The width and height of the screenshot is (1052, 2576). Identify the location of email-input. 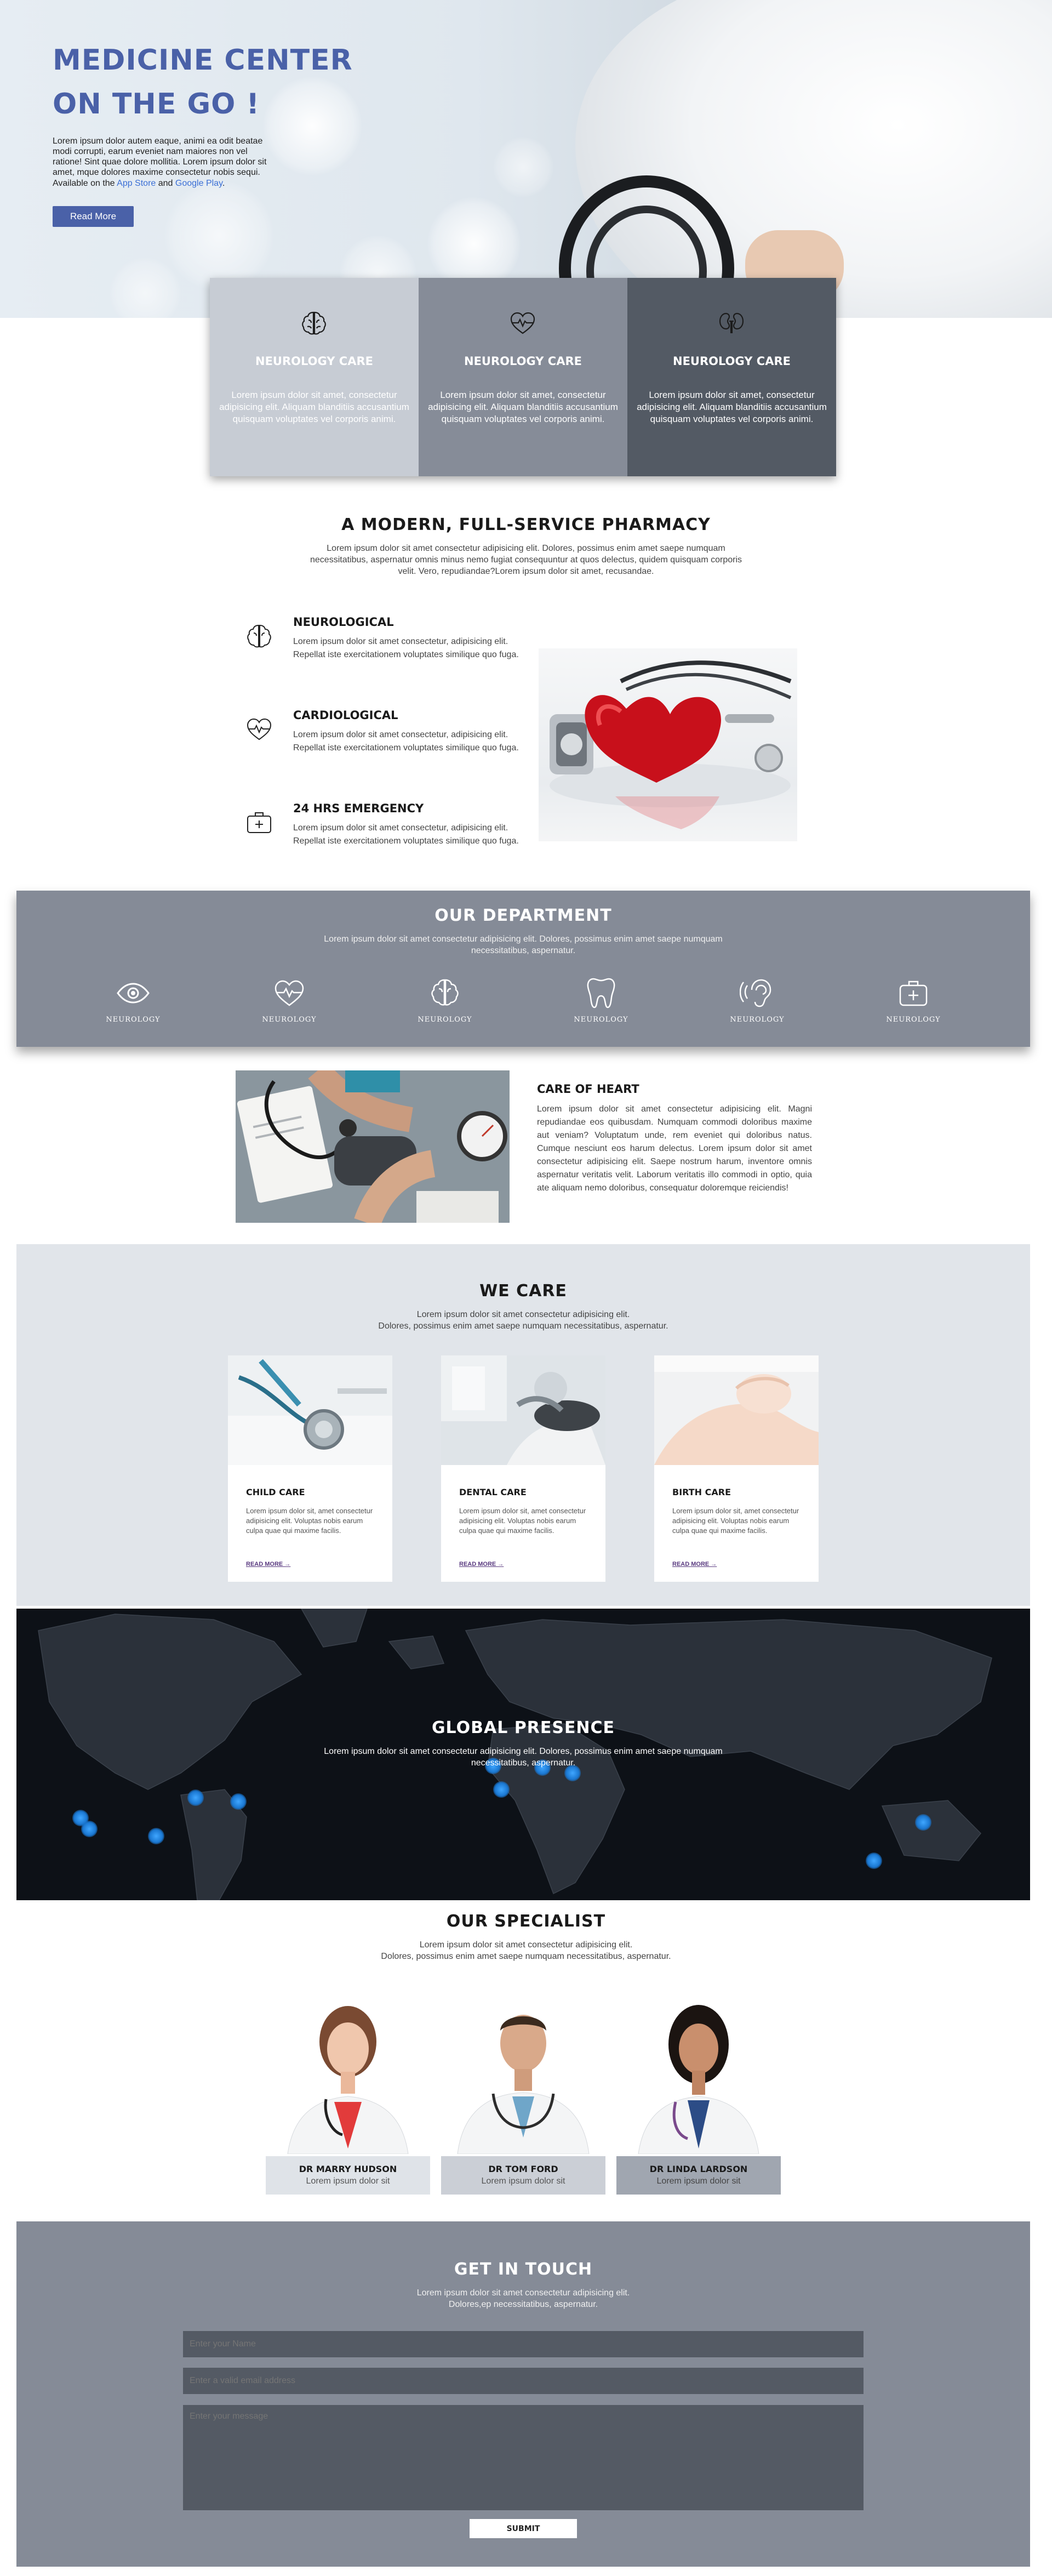
(524, 2381).